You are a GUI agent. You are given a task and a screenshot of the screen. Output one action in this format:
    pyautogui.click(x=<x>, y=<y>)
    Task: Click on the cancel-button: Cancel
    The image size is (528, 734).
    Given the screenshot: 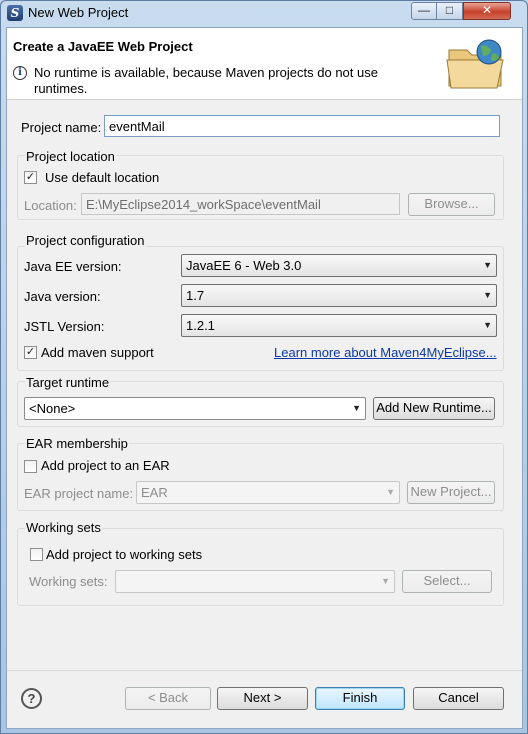 What is the action you would take?
    pyautogui.click(x=458, y=698)
    